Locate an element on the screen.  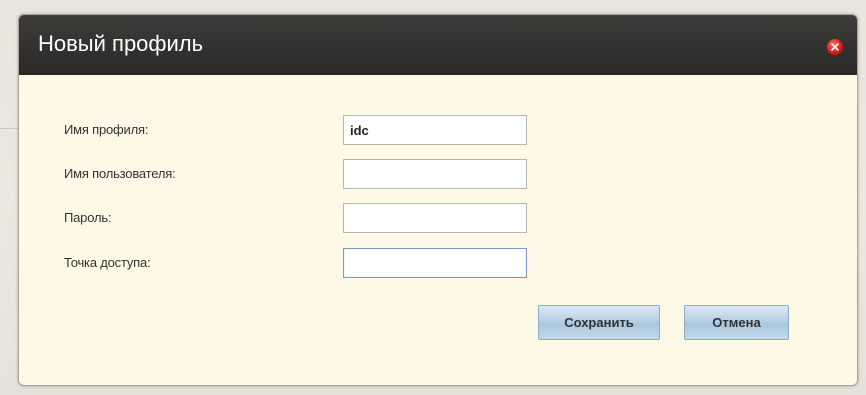
close-icon is located at coordinates (835, 47).